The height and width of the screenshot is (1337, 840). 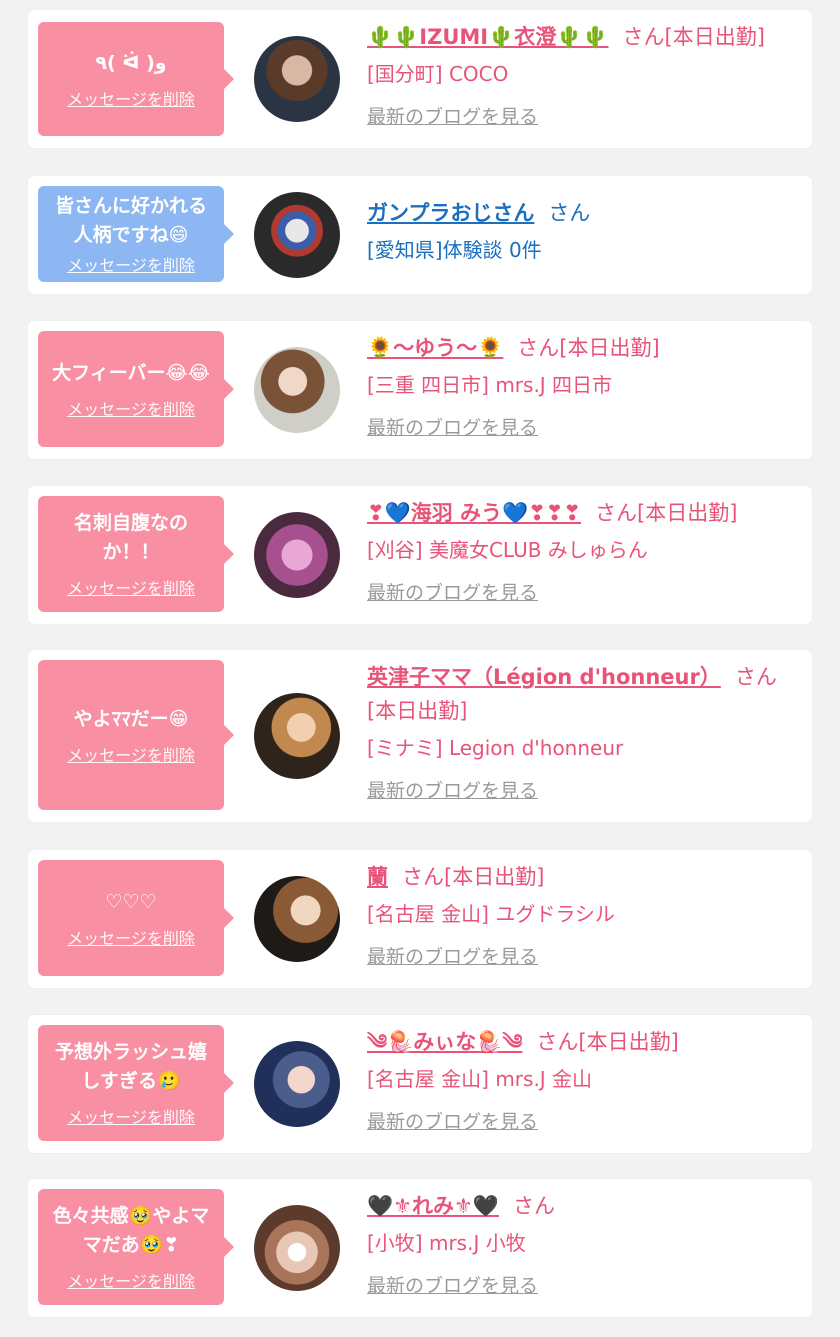 I want to click on message-bubble: 大フィーバー😂😂 メッセージを削除, so click(x=136, y=389).